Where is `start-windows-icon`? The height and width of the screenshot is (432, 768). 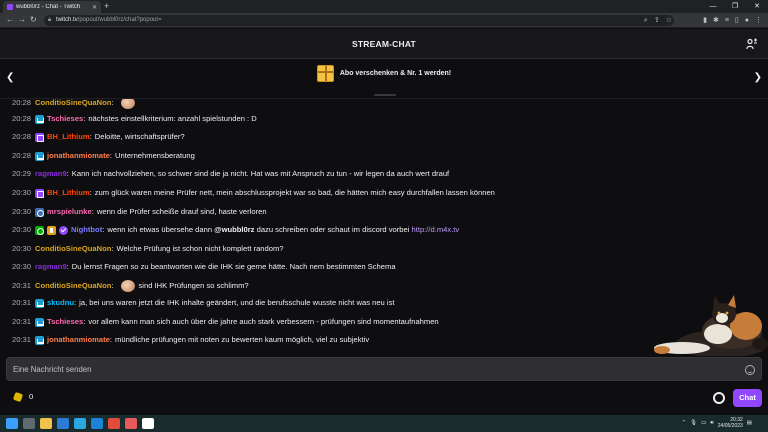
start-windows-icon is located at coordinates (12, 423).